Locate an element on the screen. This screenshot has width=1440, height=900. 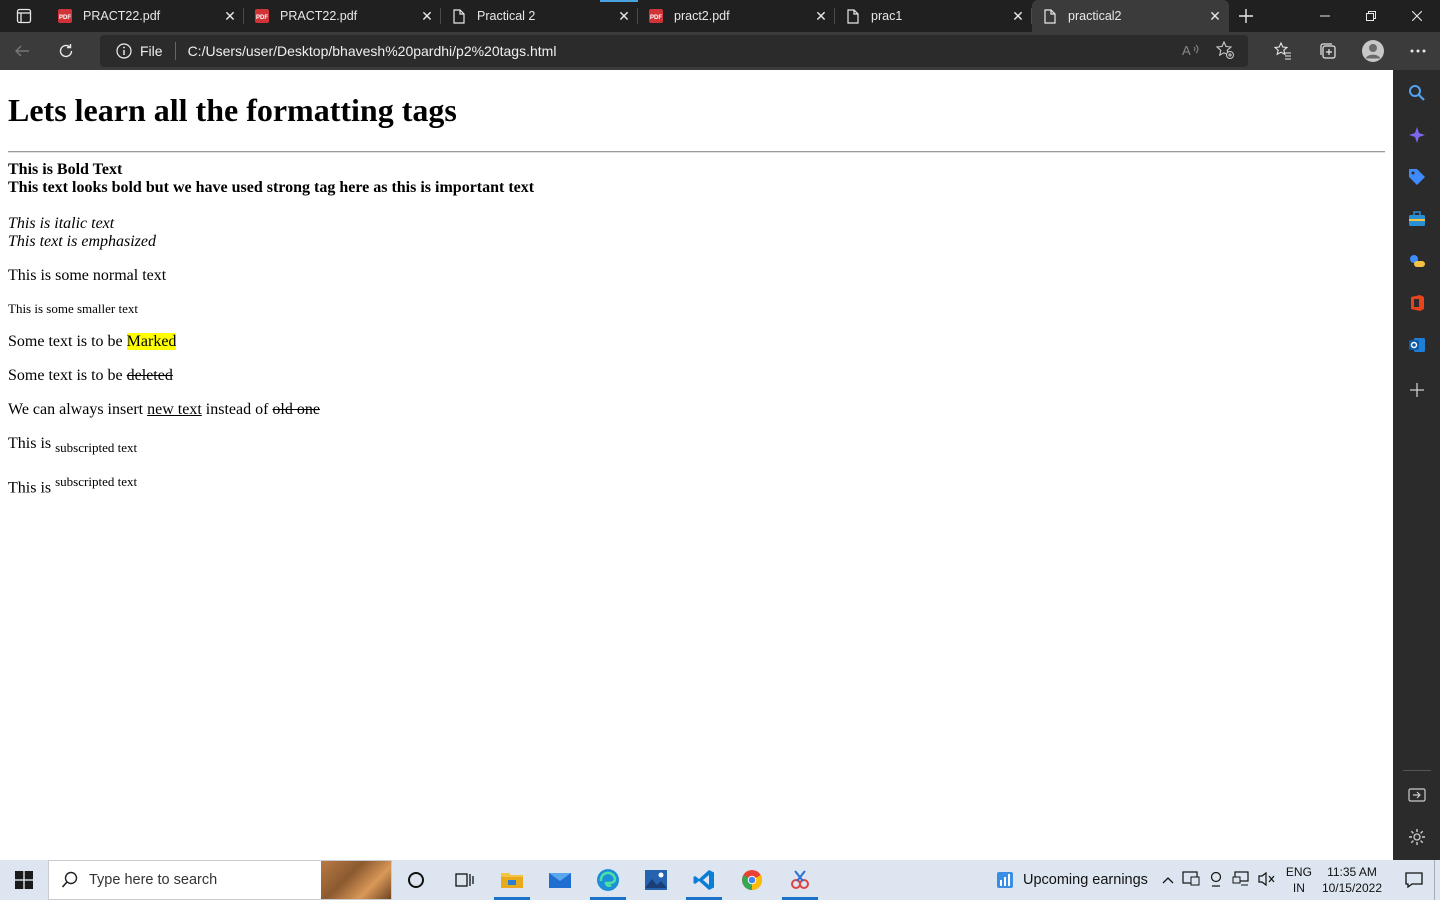
profile-button is located at coordinates (1372, 51).